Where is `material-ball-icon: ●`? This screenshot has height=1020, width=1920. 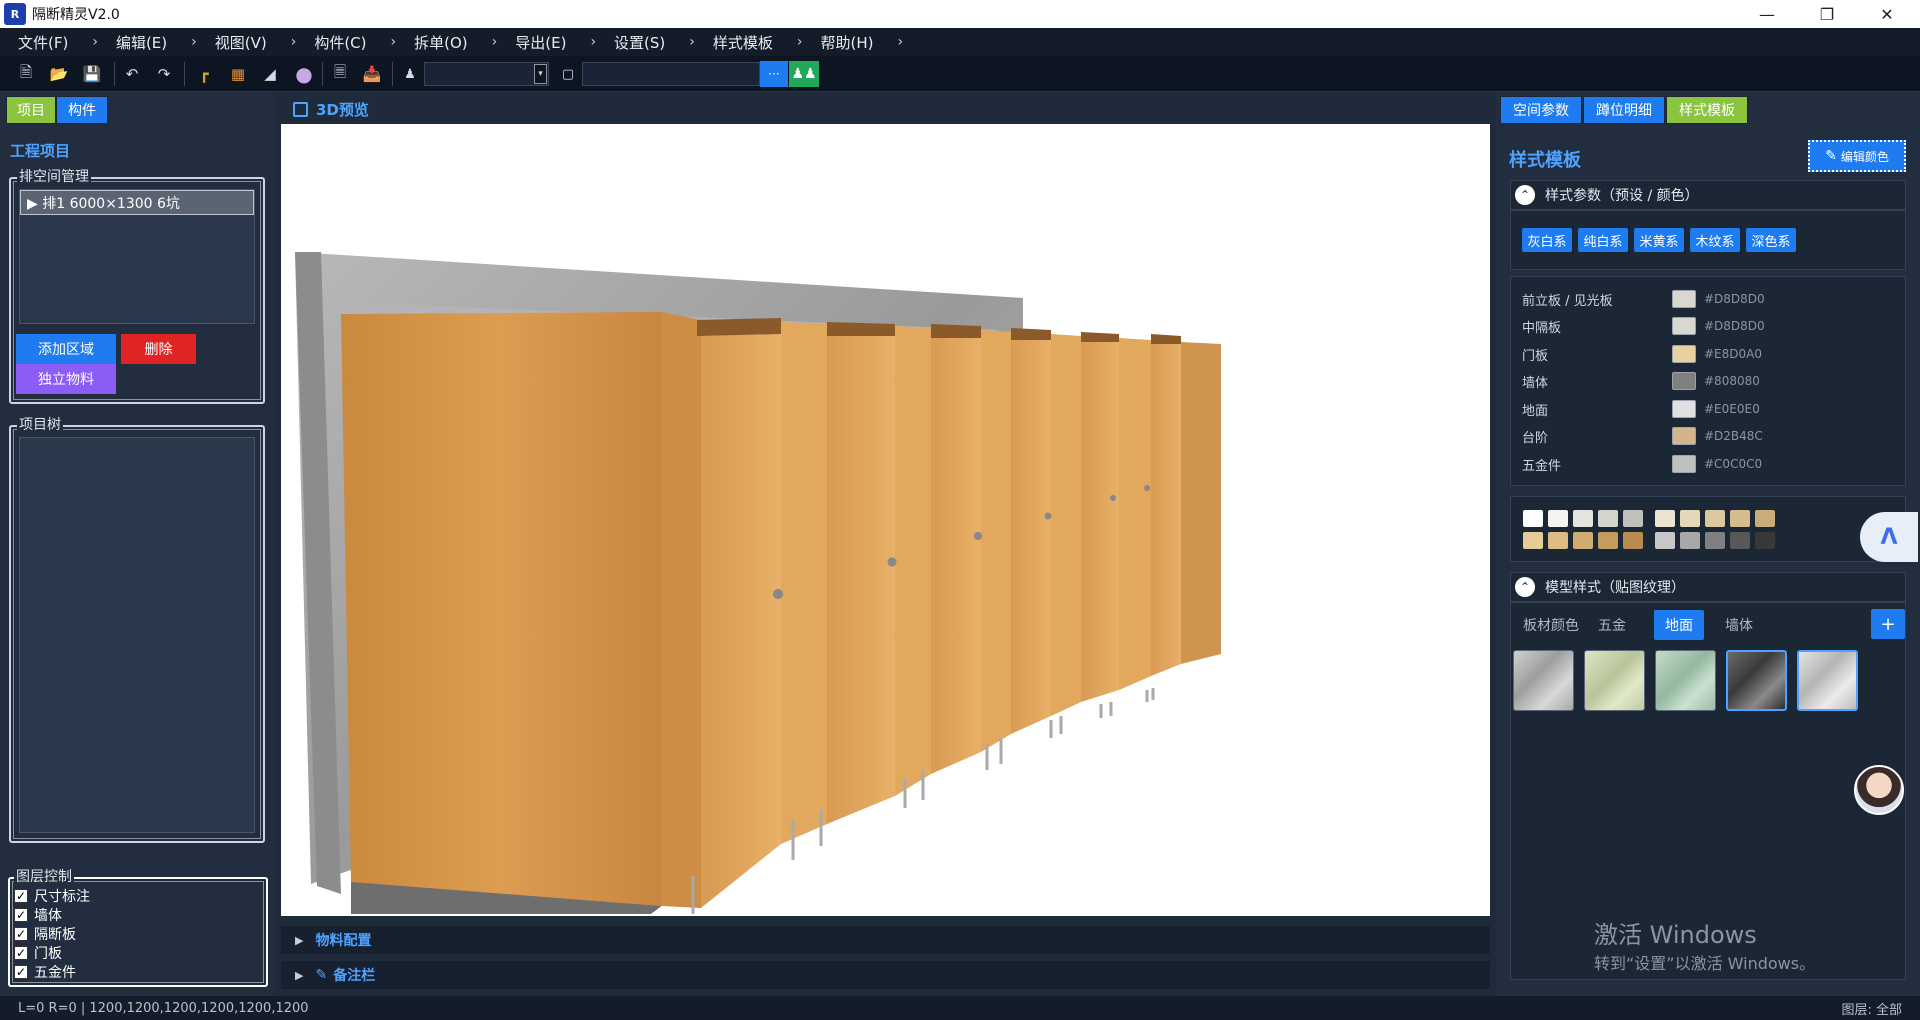 material-ball-icon: ● is located at coordinates (304, 74).